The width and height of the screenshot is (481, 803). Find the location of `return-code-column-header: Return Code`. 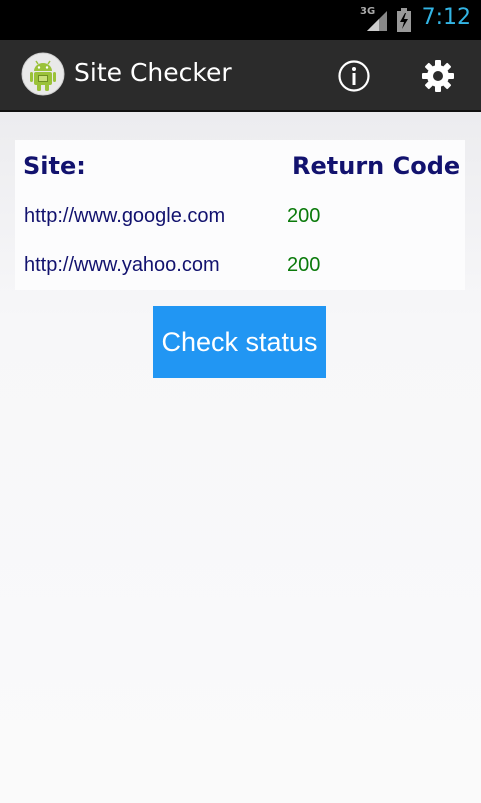

return-code-column-header: Return Code is located at coordinates (376, 166).